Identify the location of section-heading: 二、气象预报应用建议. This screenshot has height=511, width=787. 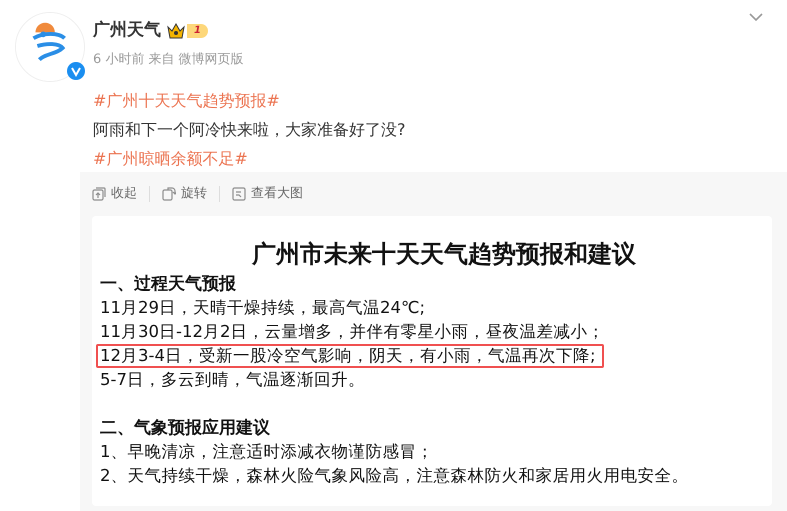
(185, 428).